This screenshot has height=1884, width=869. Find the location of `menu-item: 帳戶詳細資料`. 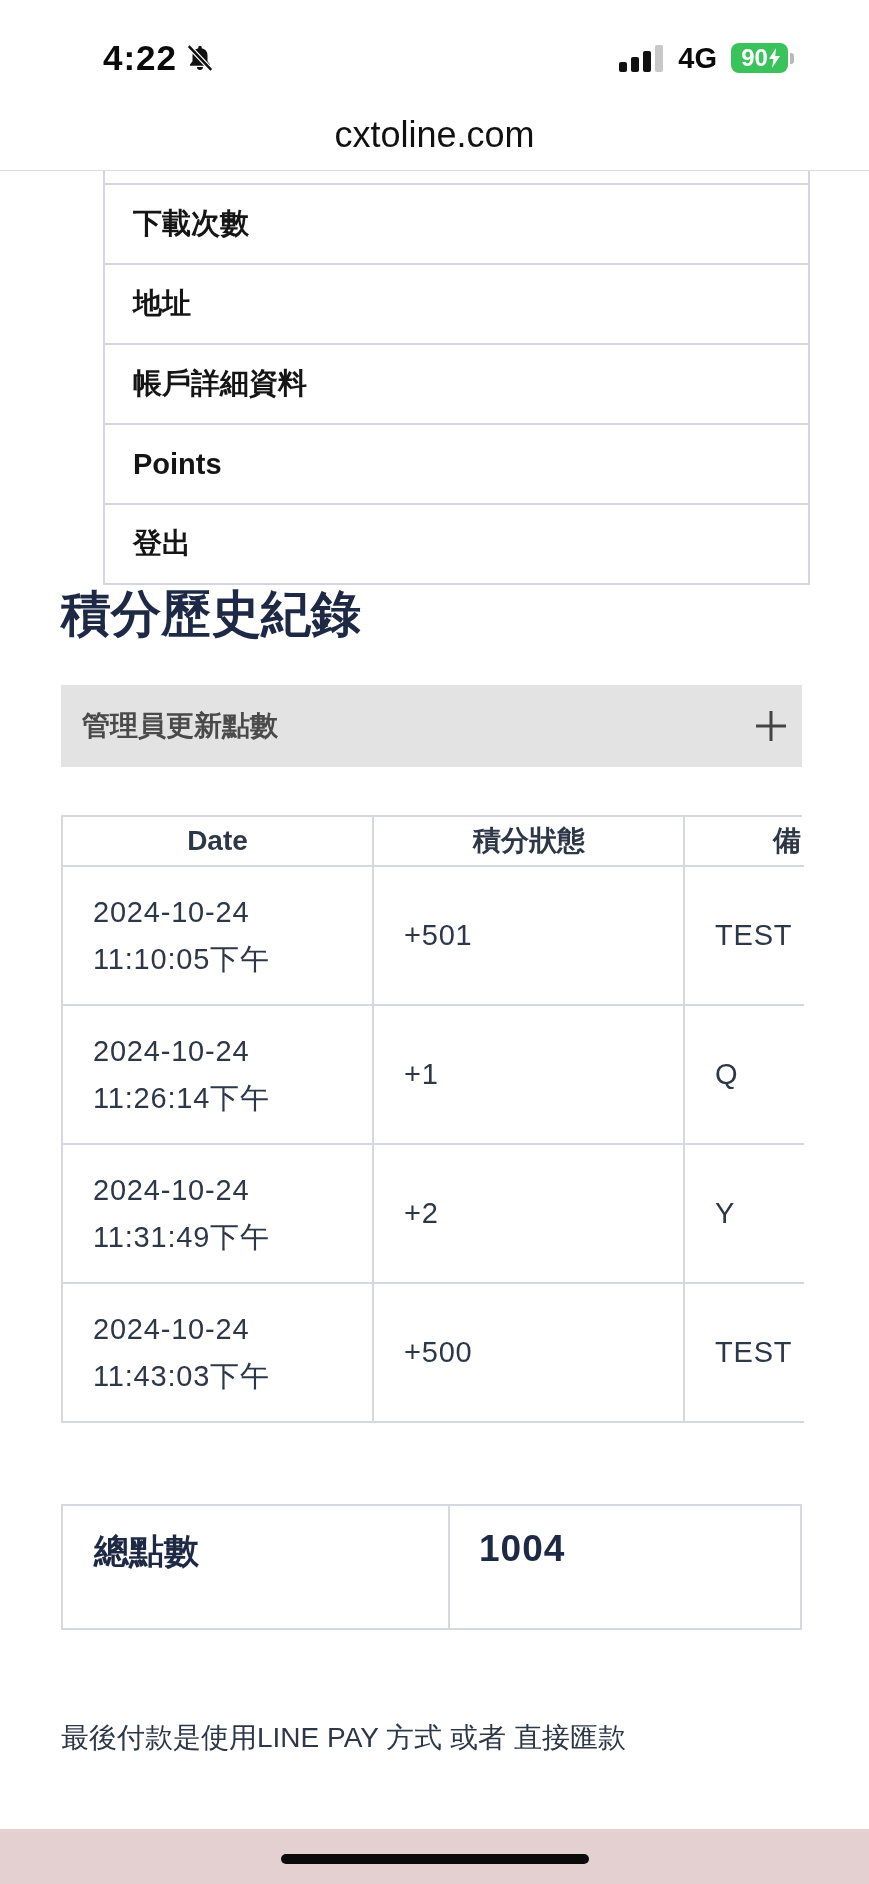

menu-item: 帳戶詳細資料 is located at coordinates (456, 385).